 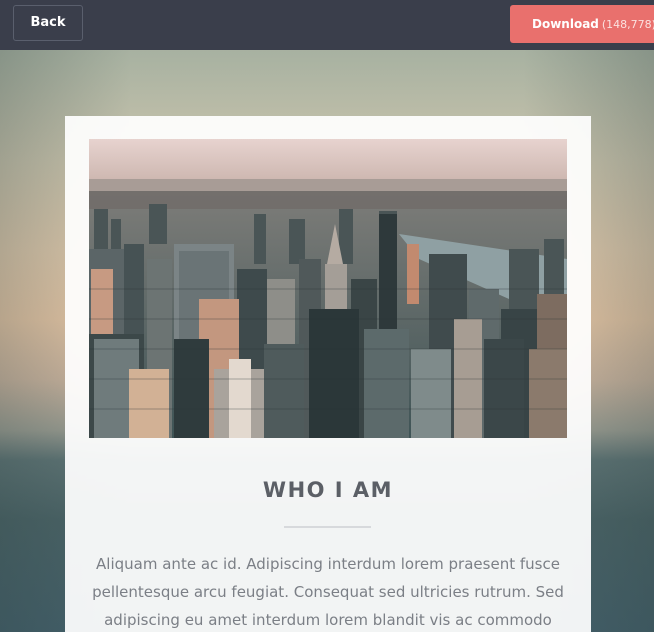 I want to click on section-title: WHO I AM, so click(x=328, y=490).